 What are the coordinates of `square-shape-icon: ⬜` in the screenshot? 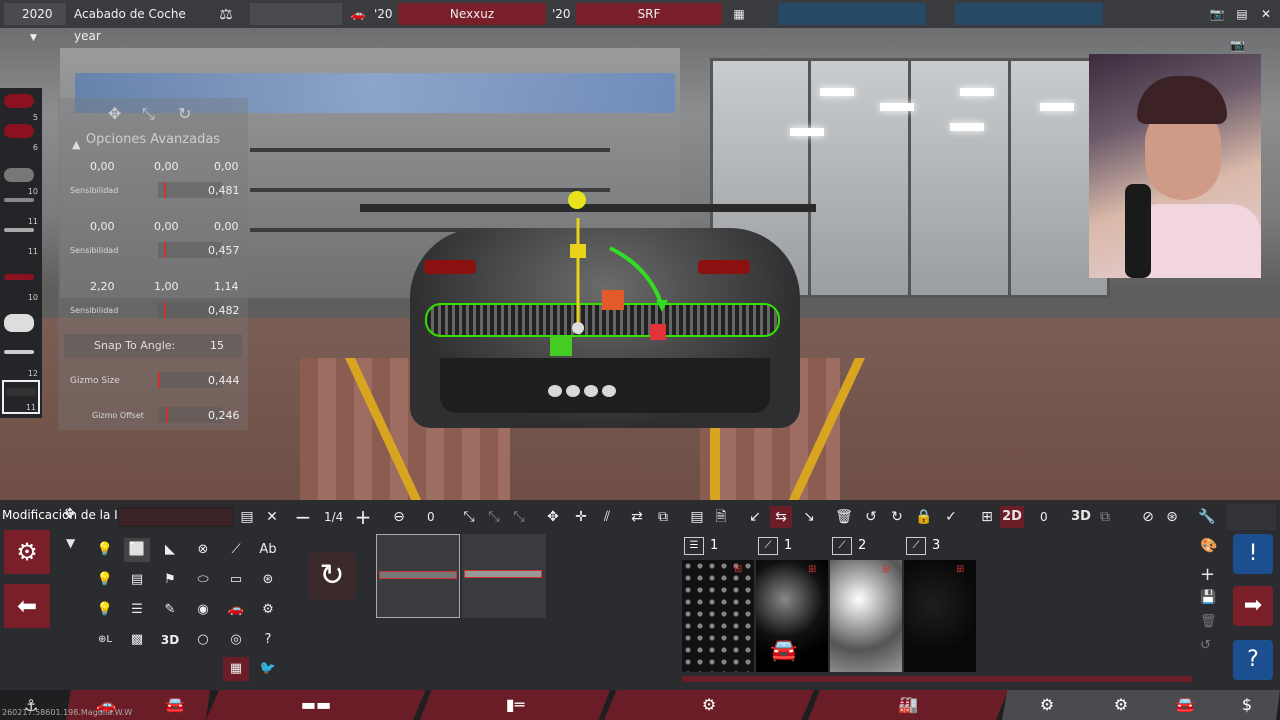 It's located at (137, 550).